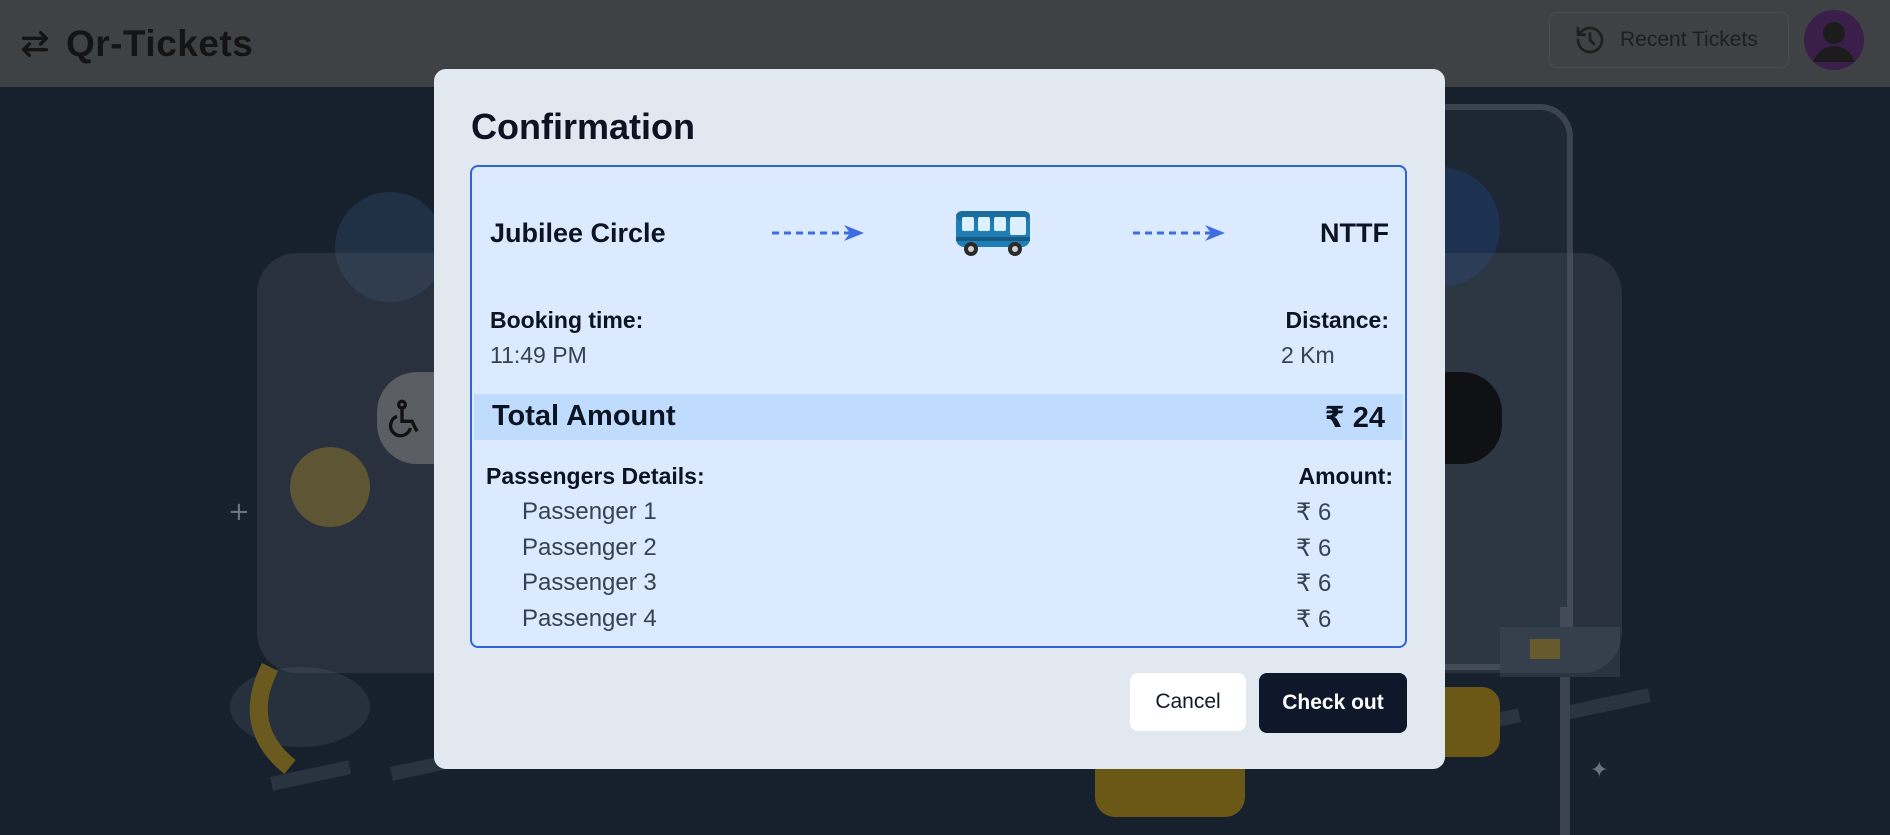 The height and width of the screenshot is (835, 1890). I want to click on avatar-icon, so click(1834, 40).